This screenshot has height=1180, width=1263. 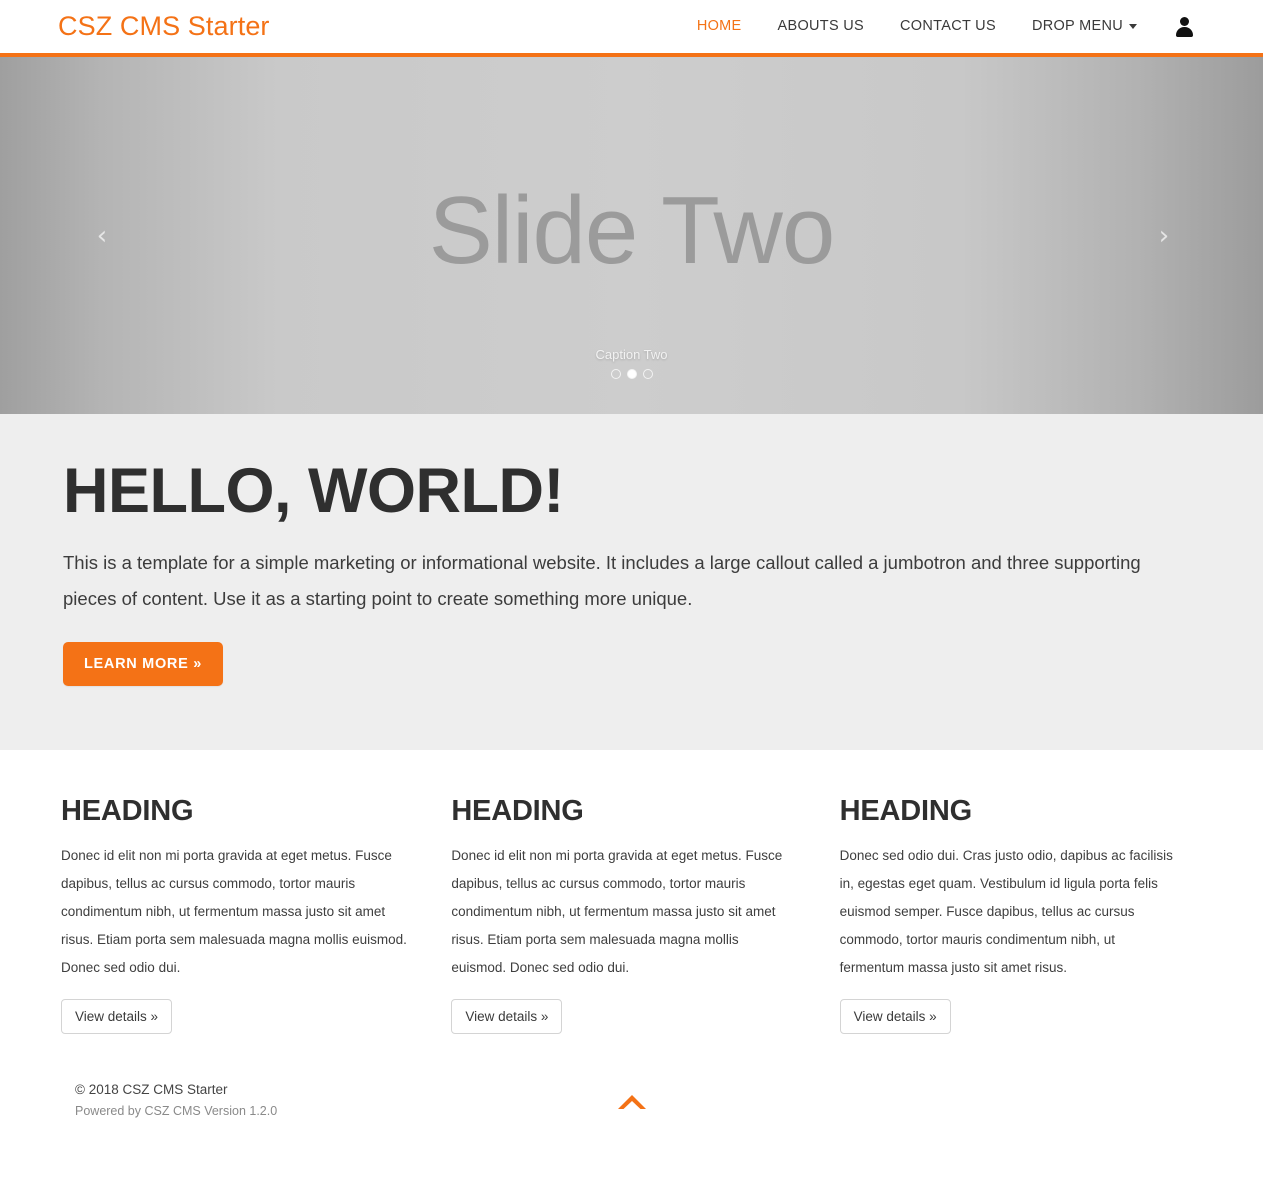 I want to click on brand-link: CSZ CMS Starter, so click(x=164, y=26).